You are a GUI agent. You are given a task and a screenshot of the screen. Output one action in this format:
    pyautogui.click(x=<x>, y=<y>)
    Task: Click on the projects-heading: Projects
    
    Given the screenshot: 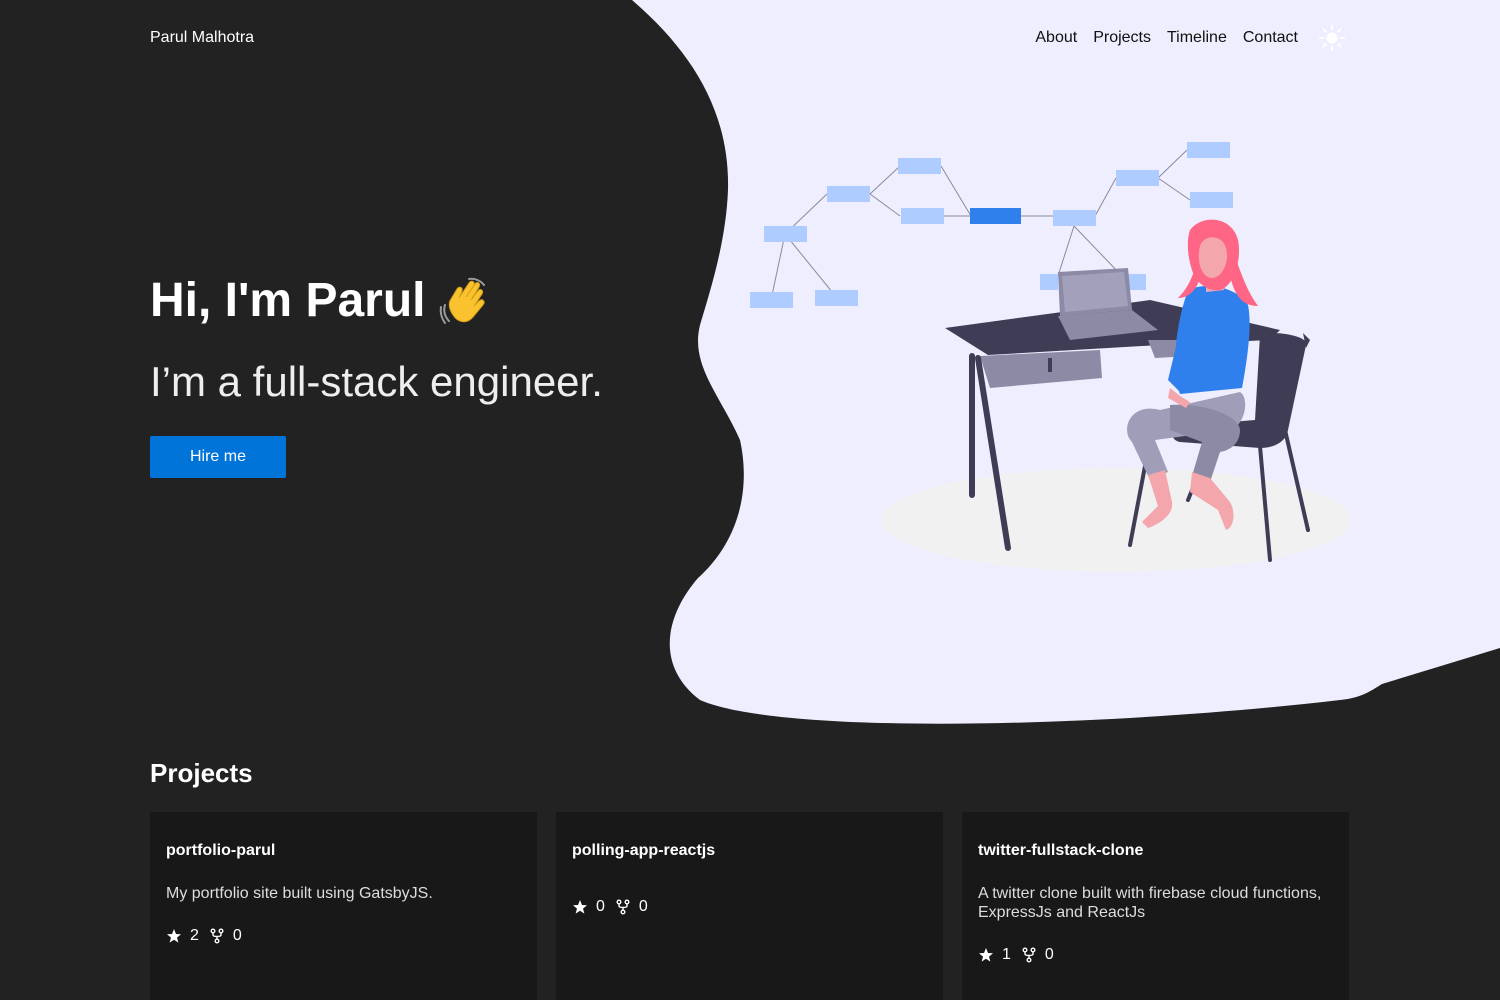 What is the action you would take?
    pyautogui.click(x=201, y=773)
    